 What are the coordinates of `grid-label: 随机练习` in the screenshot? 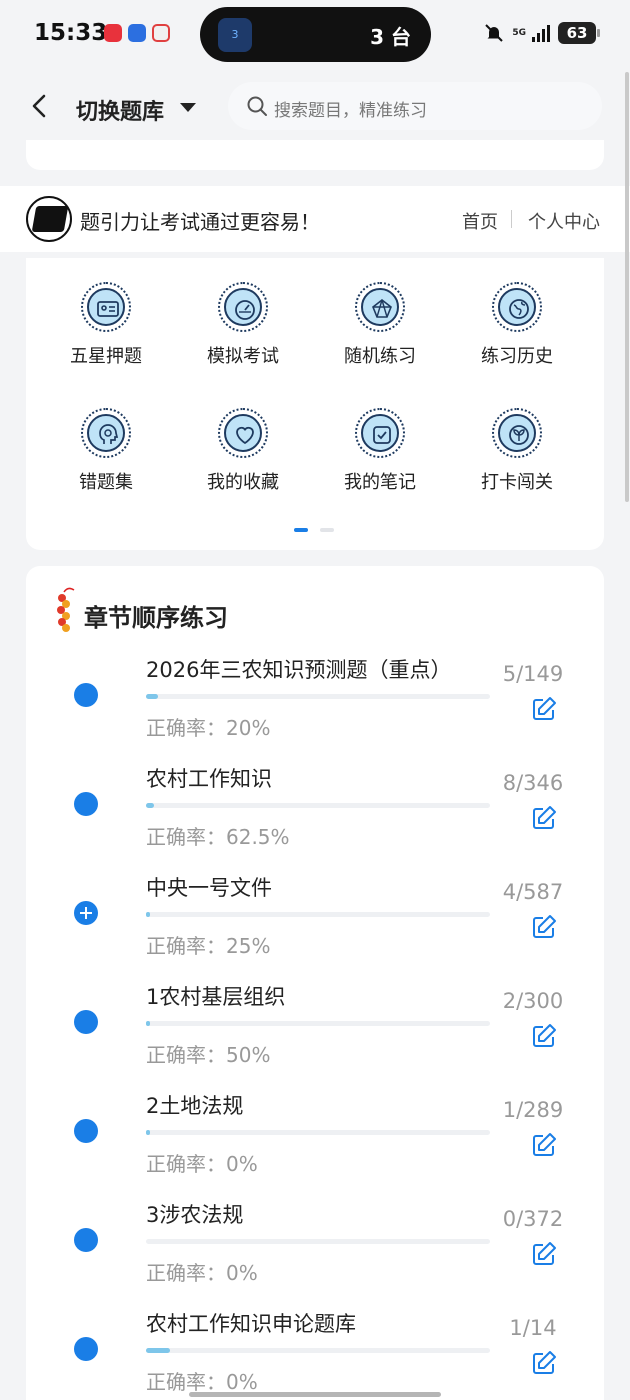 It's located at (380, 356).